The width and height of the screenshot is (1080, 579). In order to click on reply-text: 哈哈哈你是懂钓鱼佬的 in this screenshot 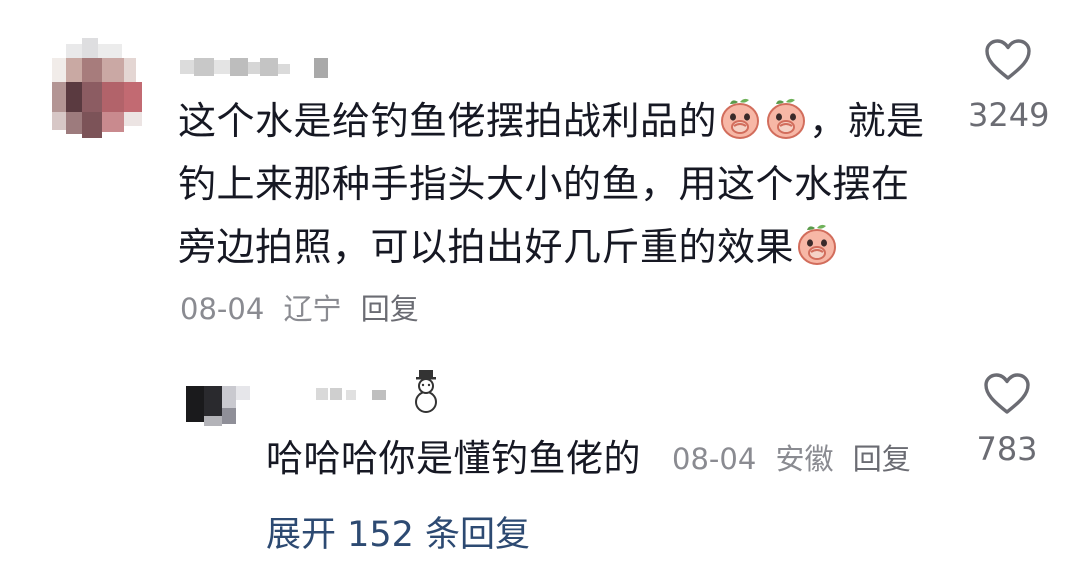, I will do `click(453, 458)`.